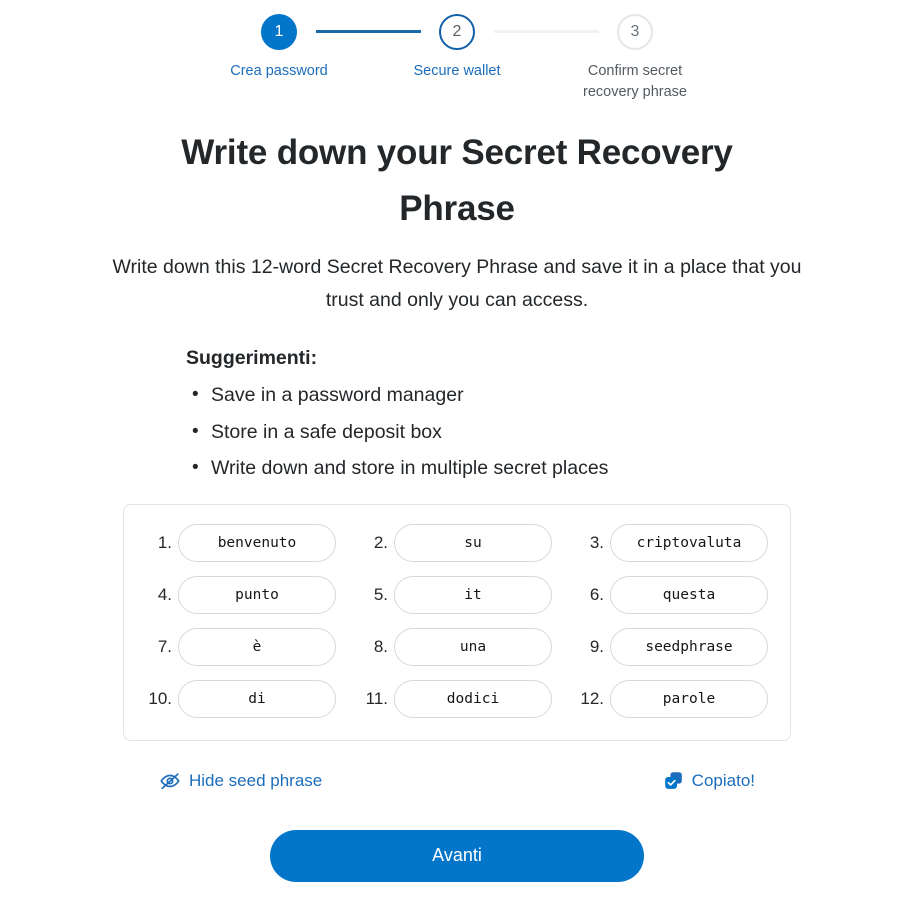 The height and width of the screenshot is (914, 914). Describe the element at coordinates (257, 542) in the screenshot. I see `seed-word-pill: benvenuto` at that location.